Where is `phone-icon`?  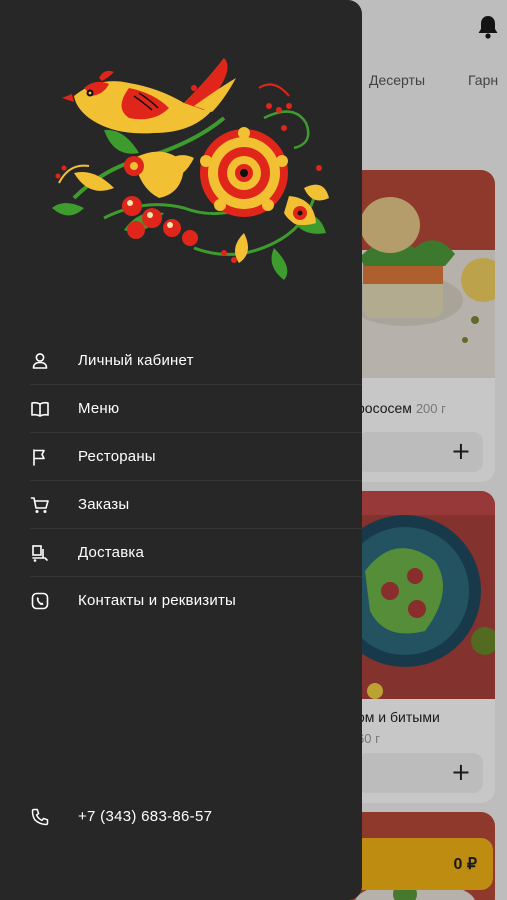 phone-icon is located at coordinates (40, 817).